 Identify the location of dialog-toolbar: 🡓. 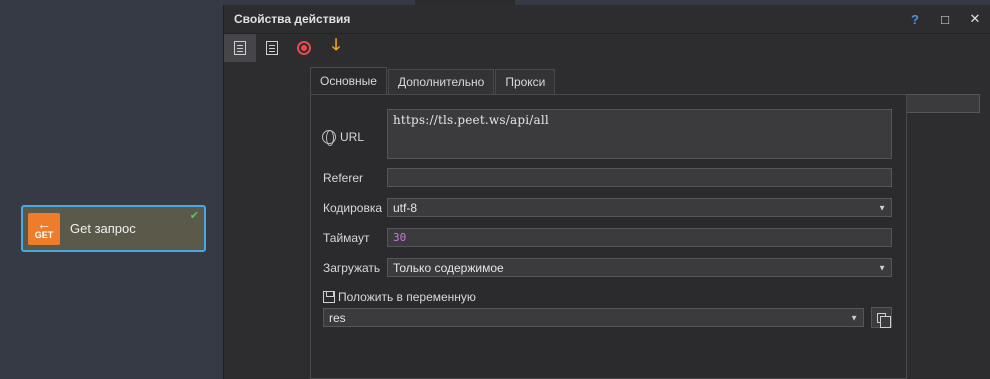
(607, 47).